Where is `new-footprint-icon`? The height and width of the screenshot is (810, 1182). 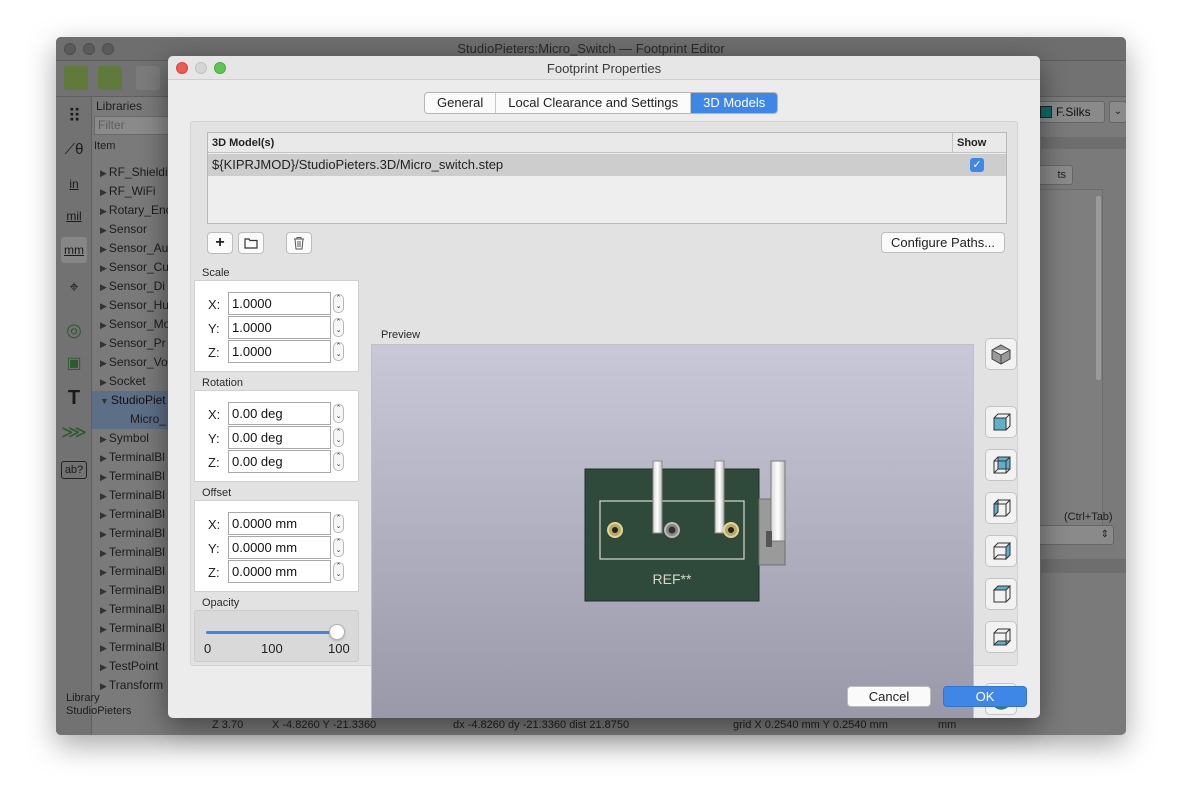
new-footprint-icon is located at coordinates (76, 78).